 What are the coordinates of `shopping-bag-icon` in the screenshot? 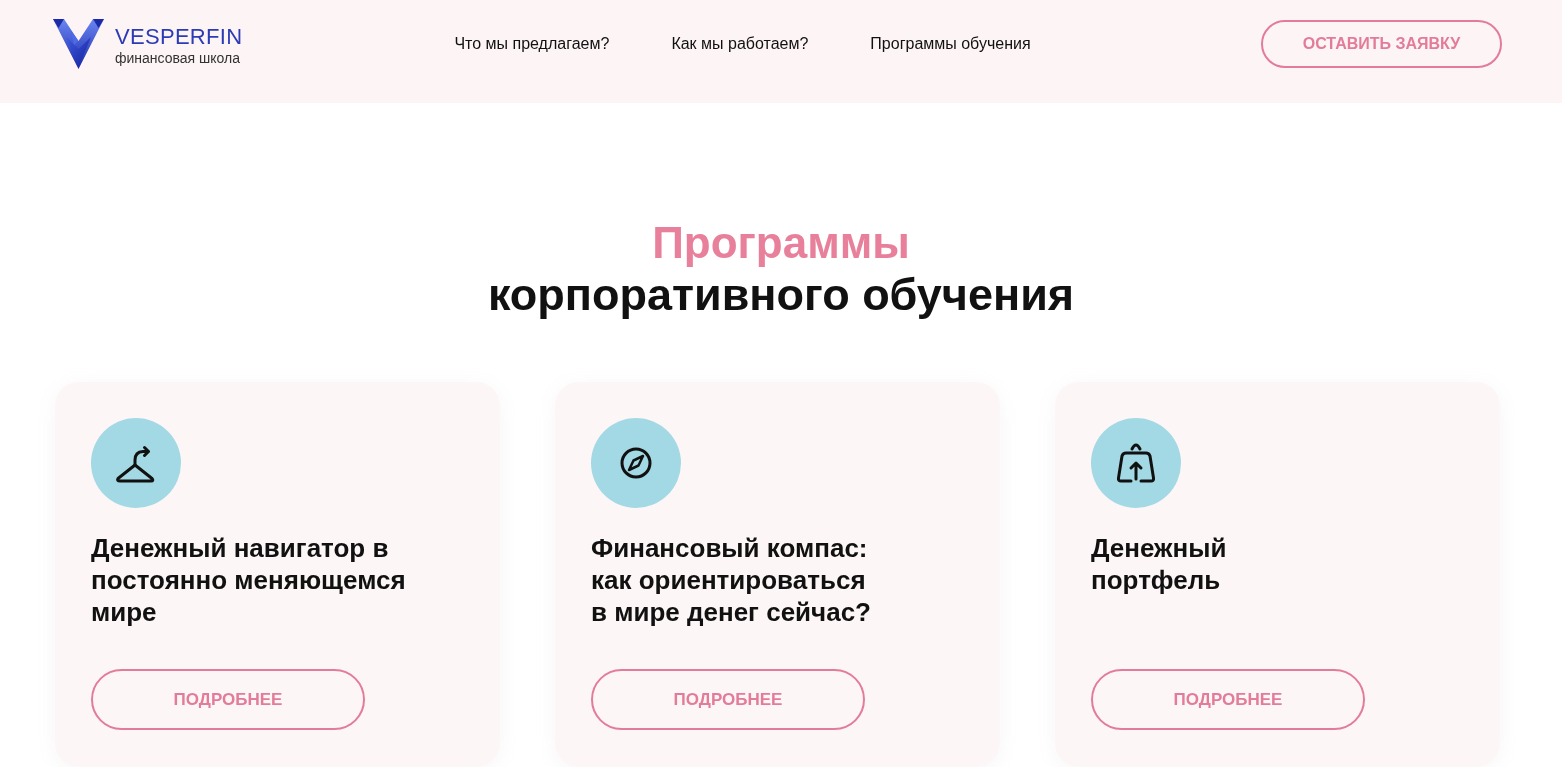 It's located at (1136, 463).